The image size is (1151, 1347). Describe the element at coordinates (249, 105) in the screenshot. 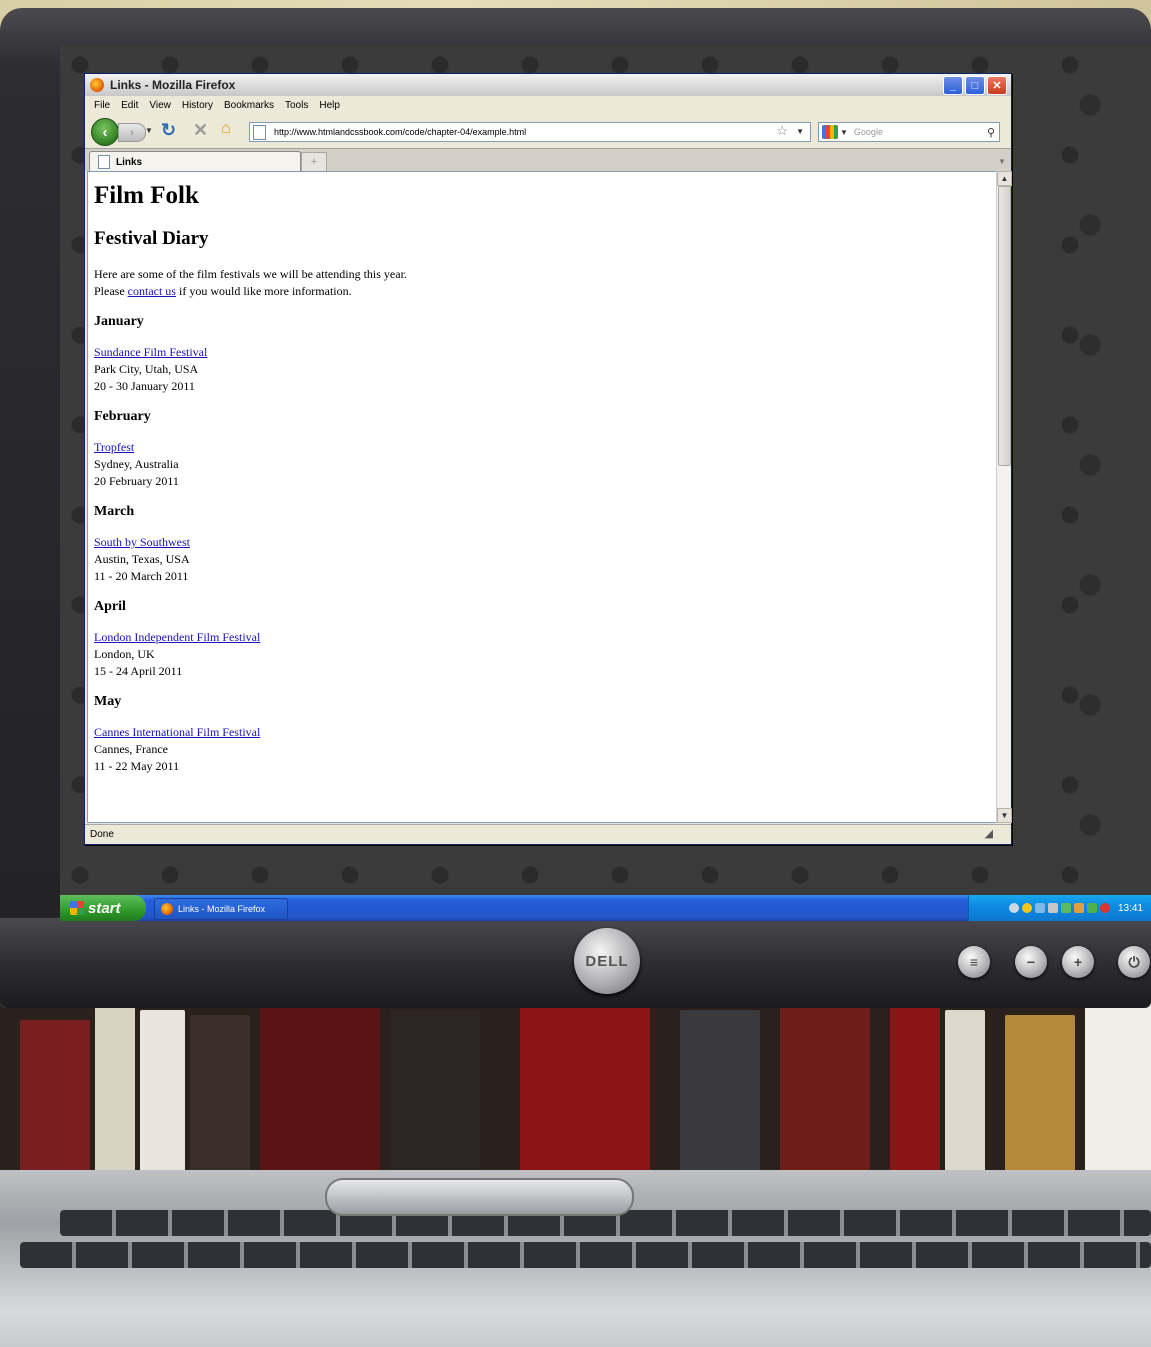

I see `menu-bookmarks: Bookmarks` at that location.